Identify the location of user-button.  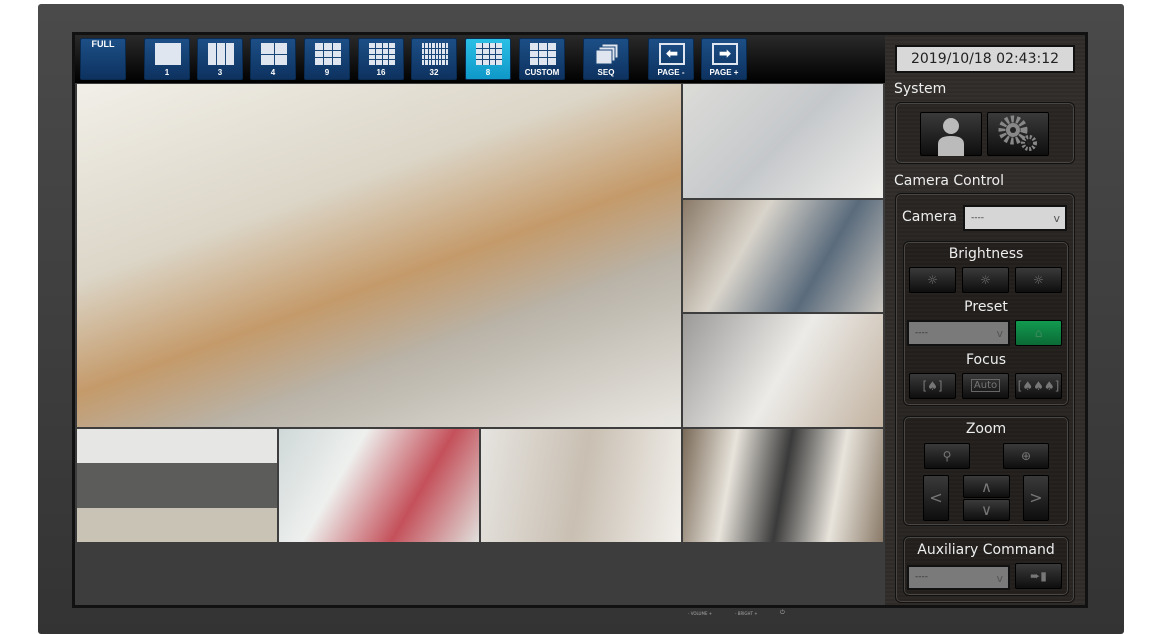
(951, 134).